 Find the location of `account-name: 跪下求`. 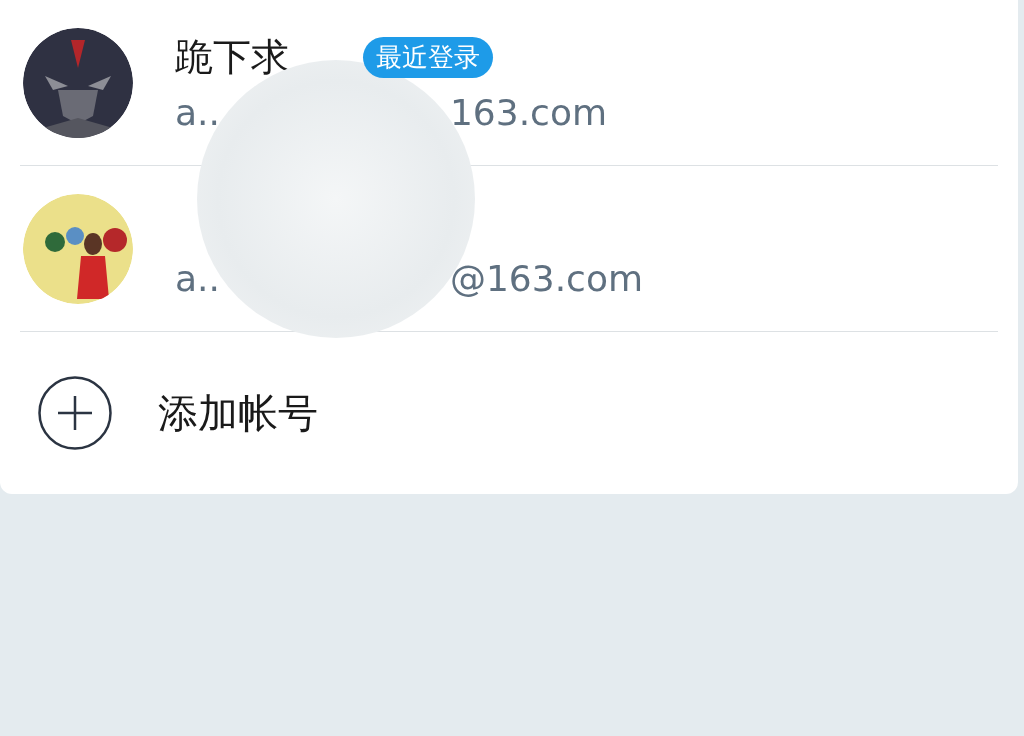

account-name: 跪下求 is located at coordinates (232, 57).